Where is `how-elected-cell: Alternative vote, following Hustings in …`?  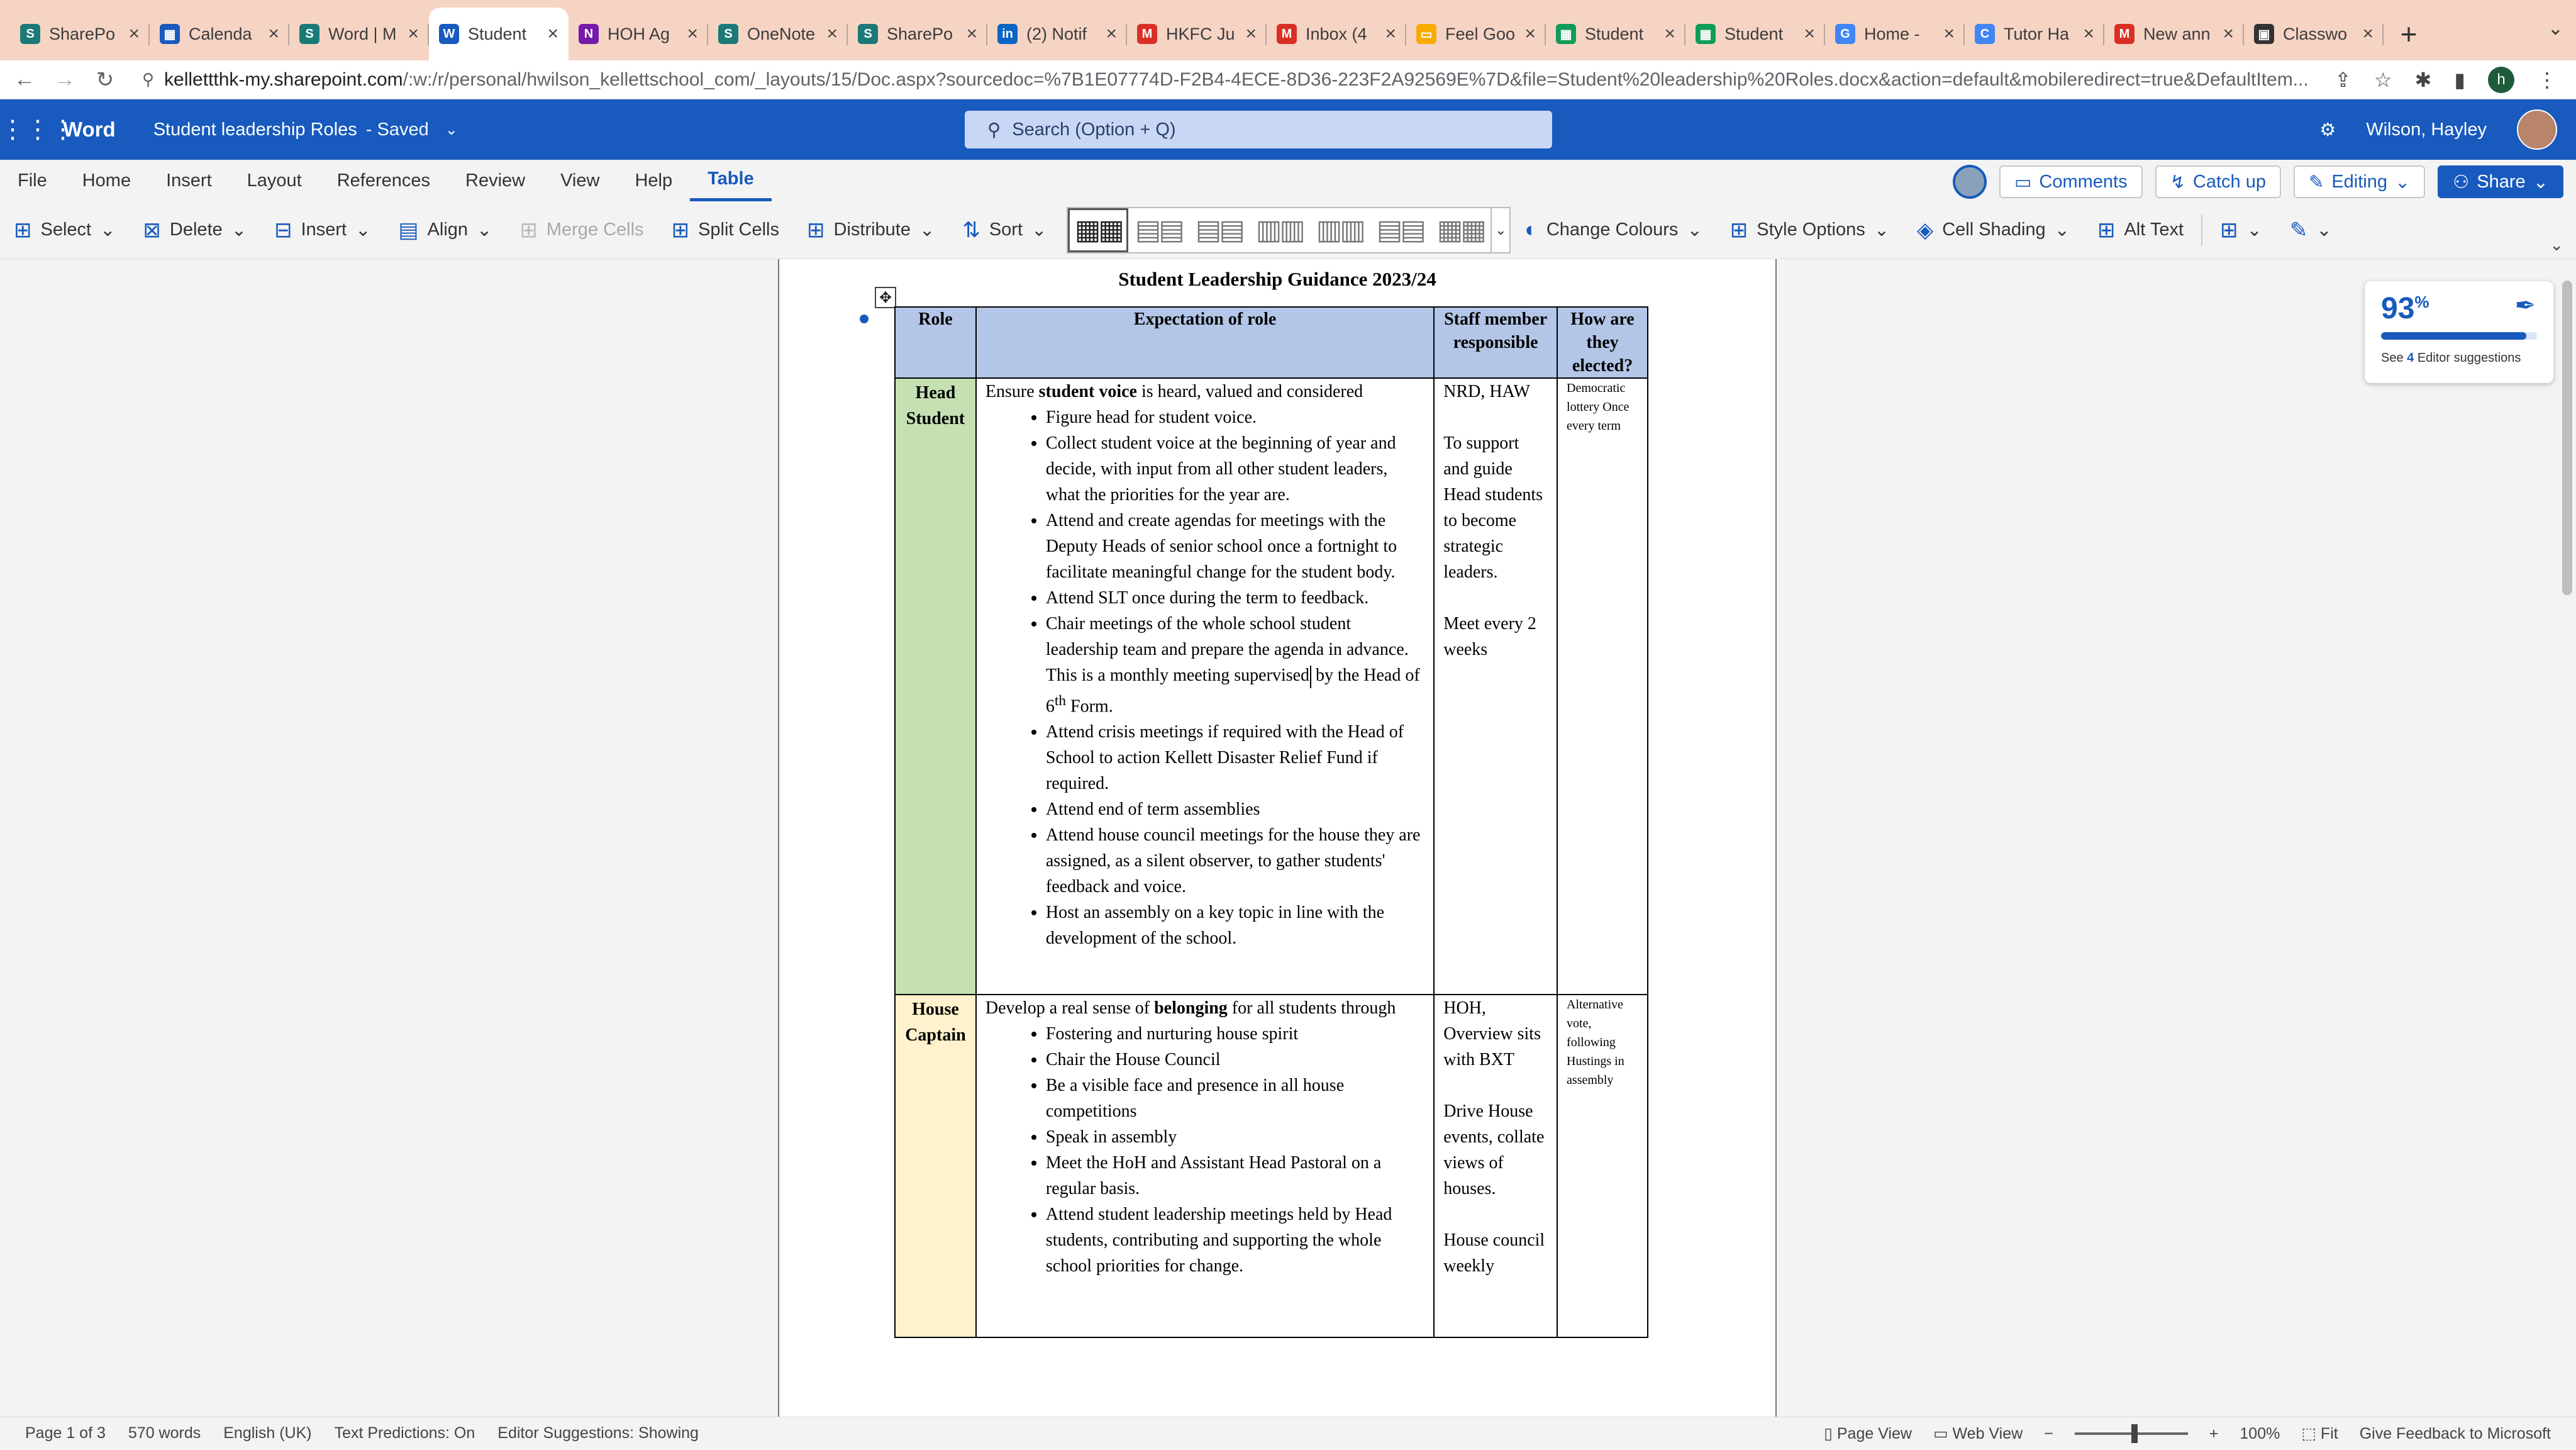 how-elected-cell: Alternative vote, following Hustings in … is located at coordinates (1602, 1166).